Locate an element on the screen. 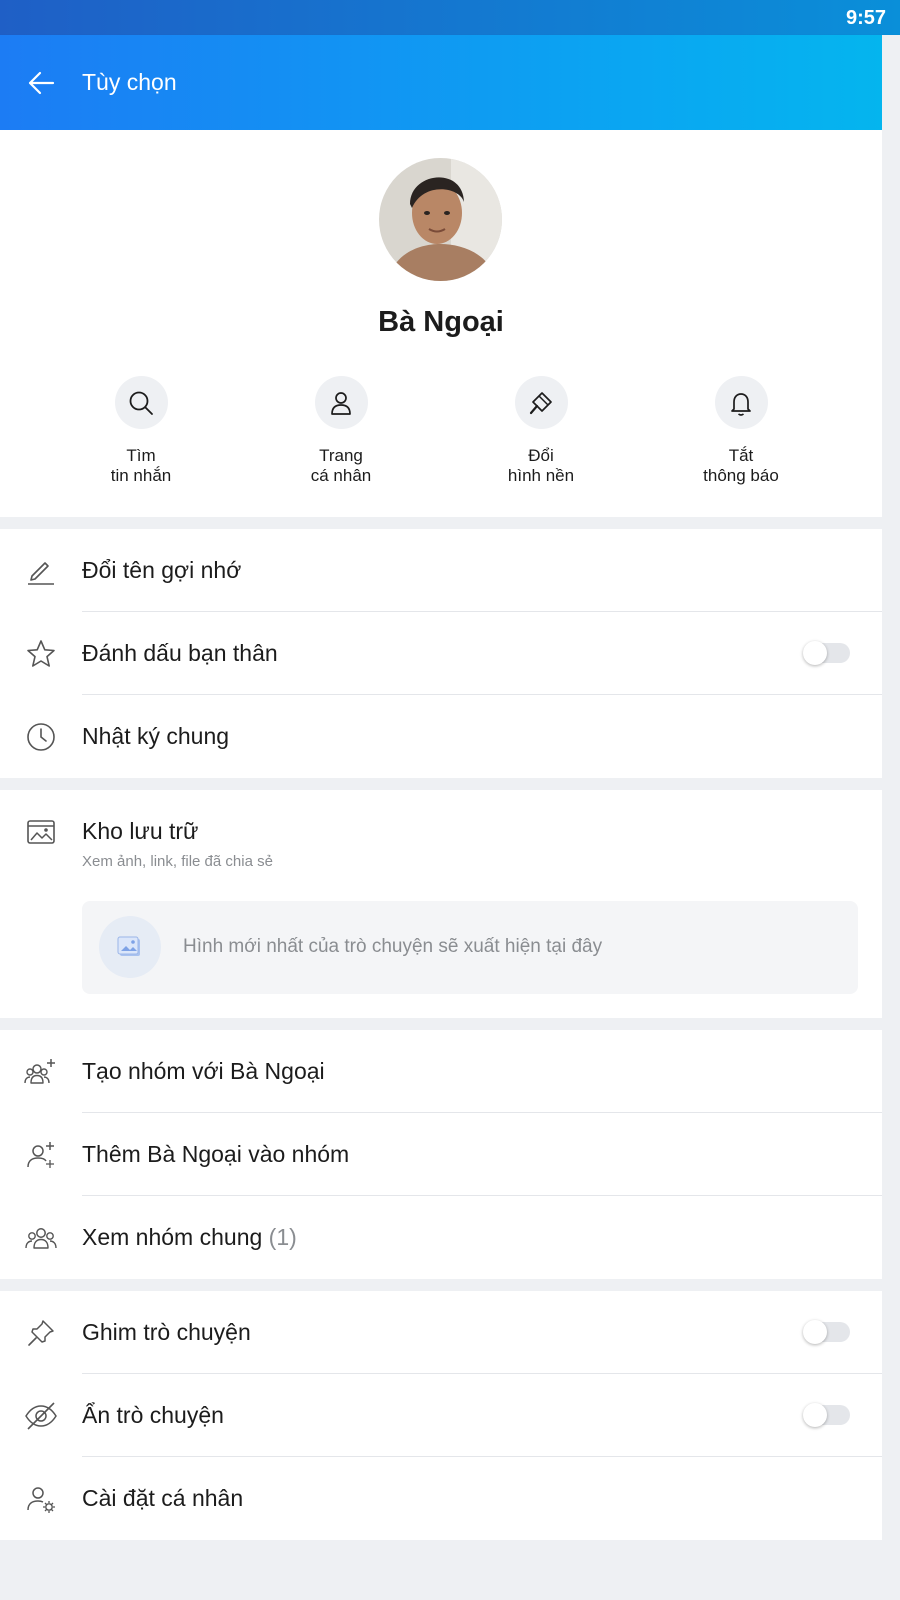 This screenshot has width=900, height=1600. gallery-icon is located at coordinates (41, 832).